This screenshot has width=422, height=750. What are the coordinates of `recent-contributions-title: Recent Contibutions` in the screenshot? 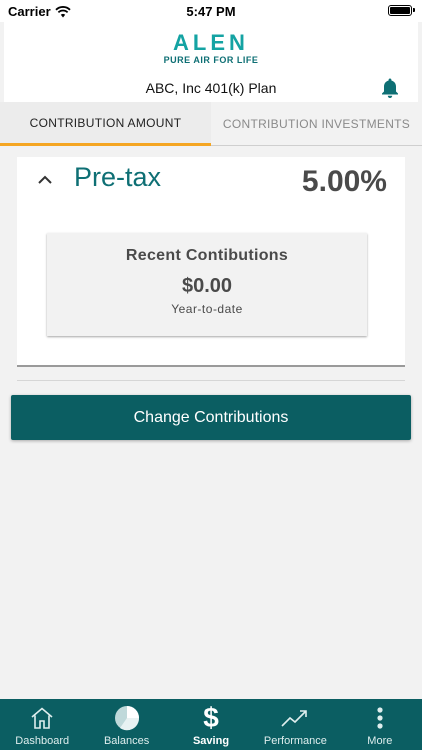 It's located at (207, 255).